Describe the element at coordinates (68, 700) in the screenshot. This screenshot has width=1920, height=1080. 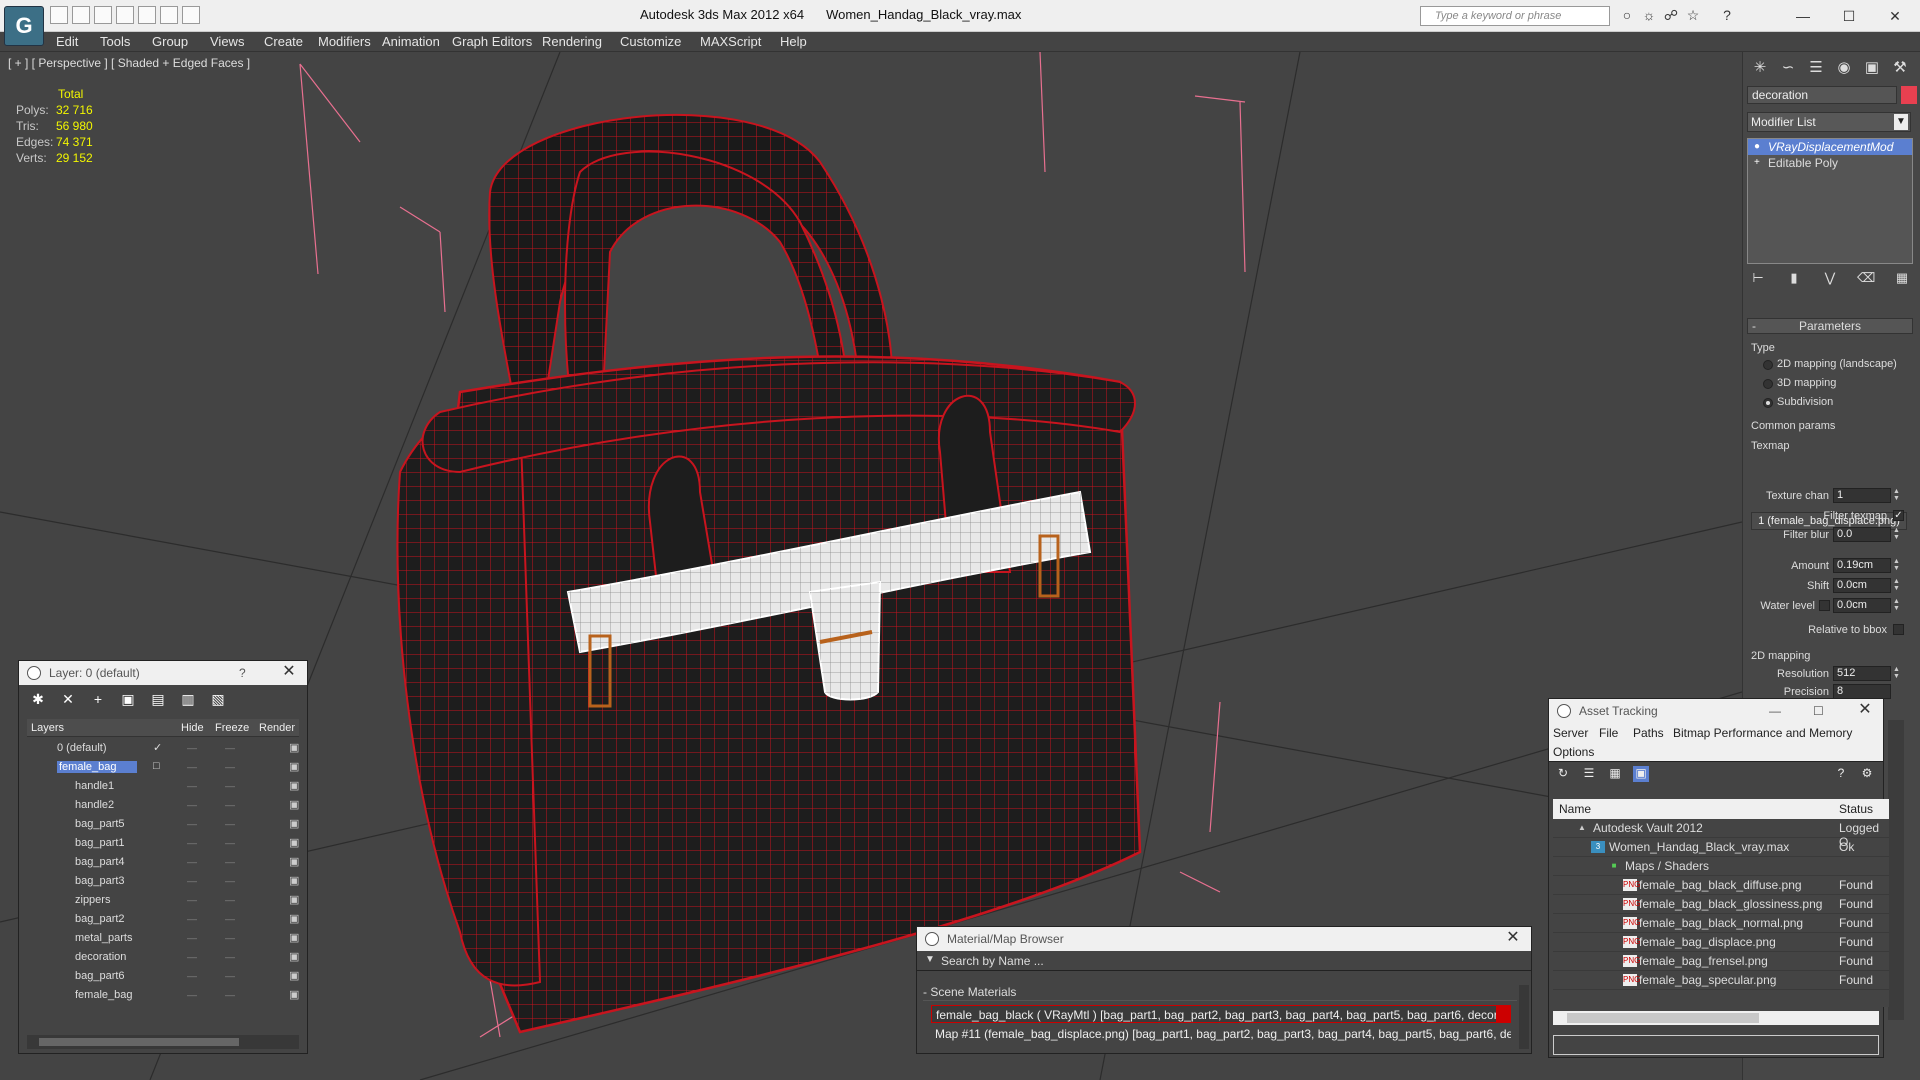
I see `delete-layer-icon: ✕` at that location.